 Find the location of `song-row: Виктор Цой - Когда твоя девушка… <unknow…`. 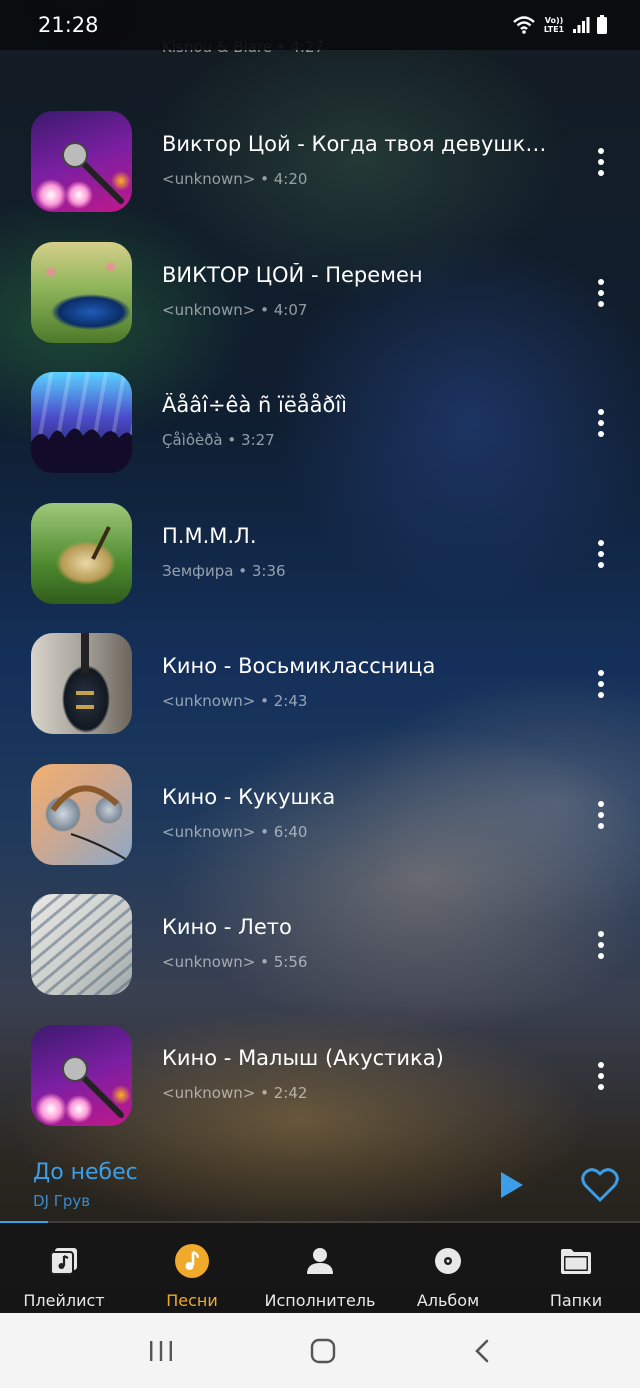

song-row: Виктор Цой - Когда твоя девушка… <unknow… is located at coordinates (320, 176).